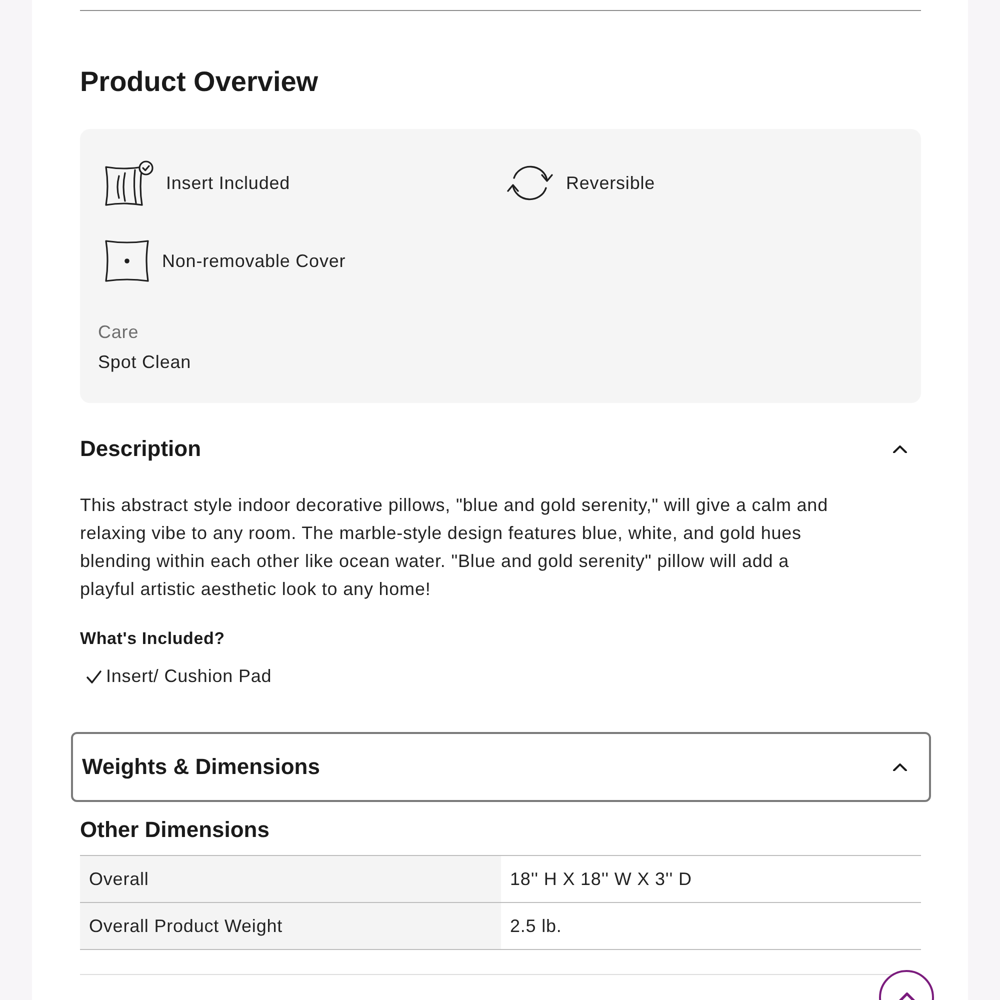  Describe the element at coordinates (454, 547) in the screenshot. I see `description-text: This abstract style indoor decorative pillows, "blue and gold serenity," will give a calm and relaxing vibe to any room. The marble-style design features blue, white, and gold hues blending within each other like ocean water. "Blue and gold serenity" pillow will add a playful artistic aesthetic look to any home!` at that location.